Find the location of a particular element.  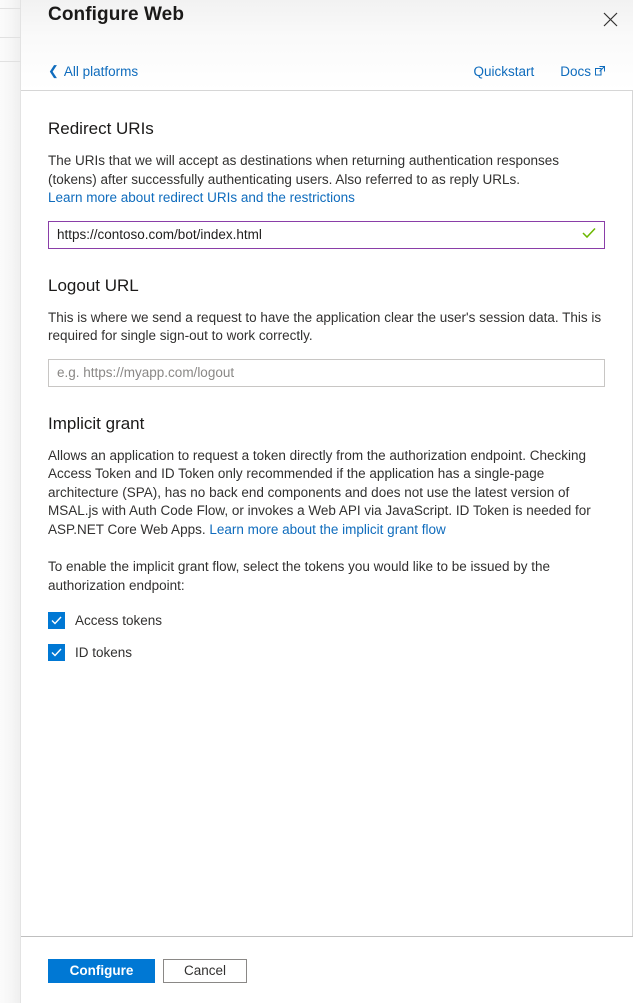

close-icon is located at coordinates (610, 19).